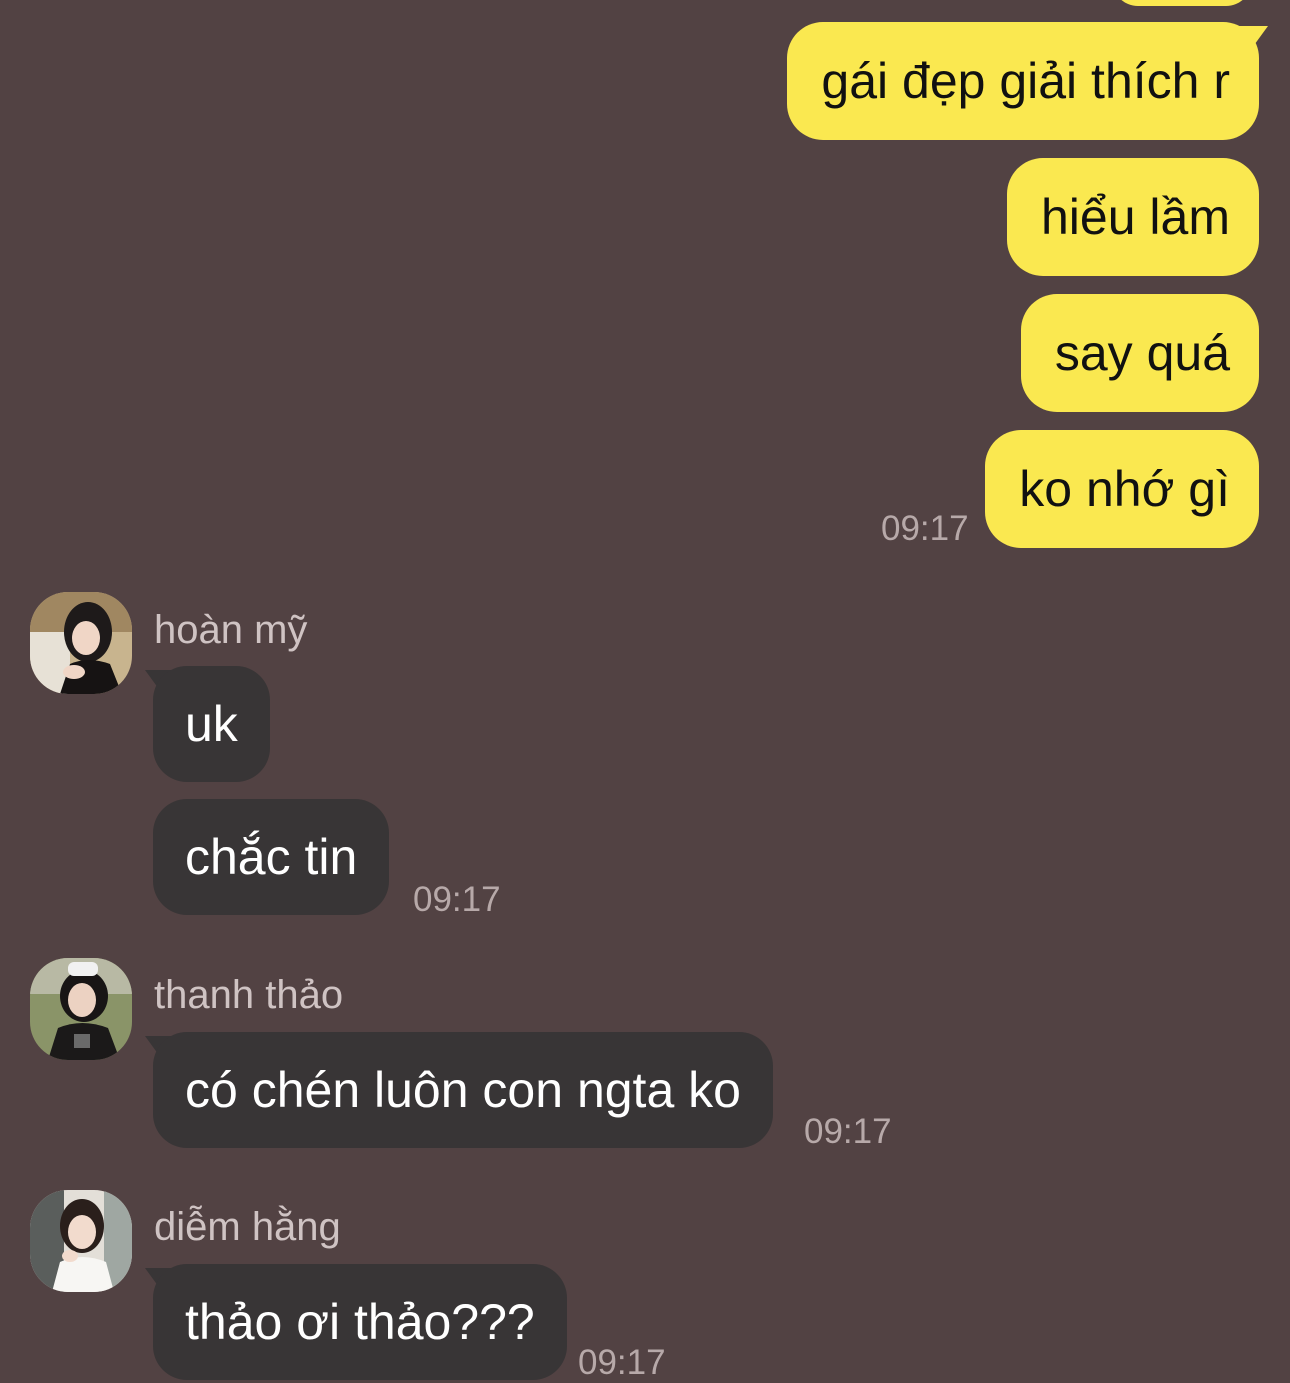 The width and height of the screenshot is (1290, 1383). Describe the element at coordinates (249, 995) in the screenshot. I see `sender-name: thanh thảo` at that location.